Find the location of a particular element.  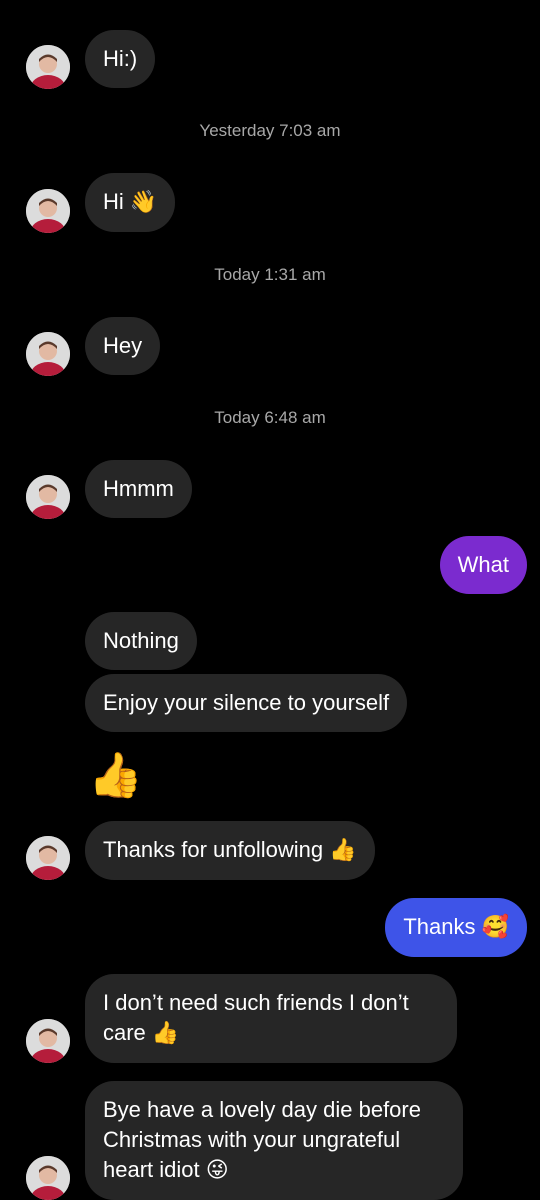

received-message-bubble: I don’t need such friends I don’t care 👍 is located at coordinates (271, 1018).